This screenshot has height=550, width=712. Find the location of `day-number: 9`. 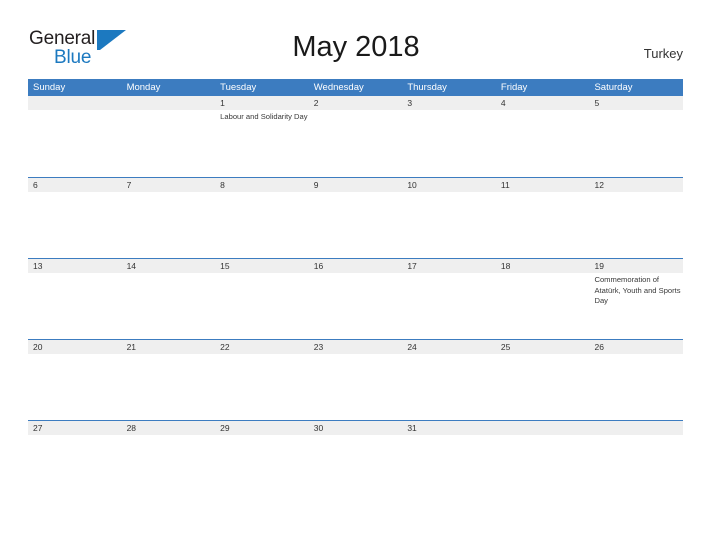

day-number: 9 is located at coordinates (355, 185).